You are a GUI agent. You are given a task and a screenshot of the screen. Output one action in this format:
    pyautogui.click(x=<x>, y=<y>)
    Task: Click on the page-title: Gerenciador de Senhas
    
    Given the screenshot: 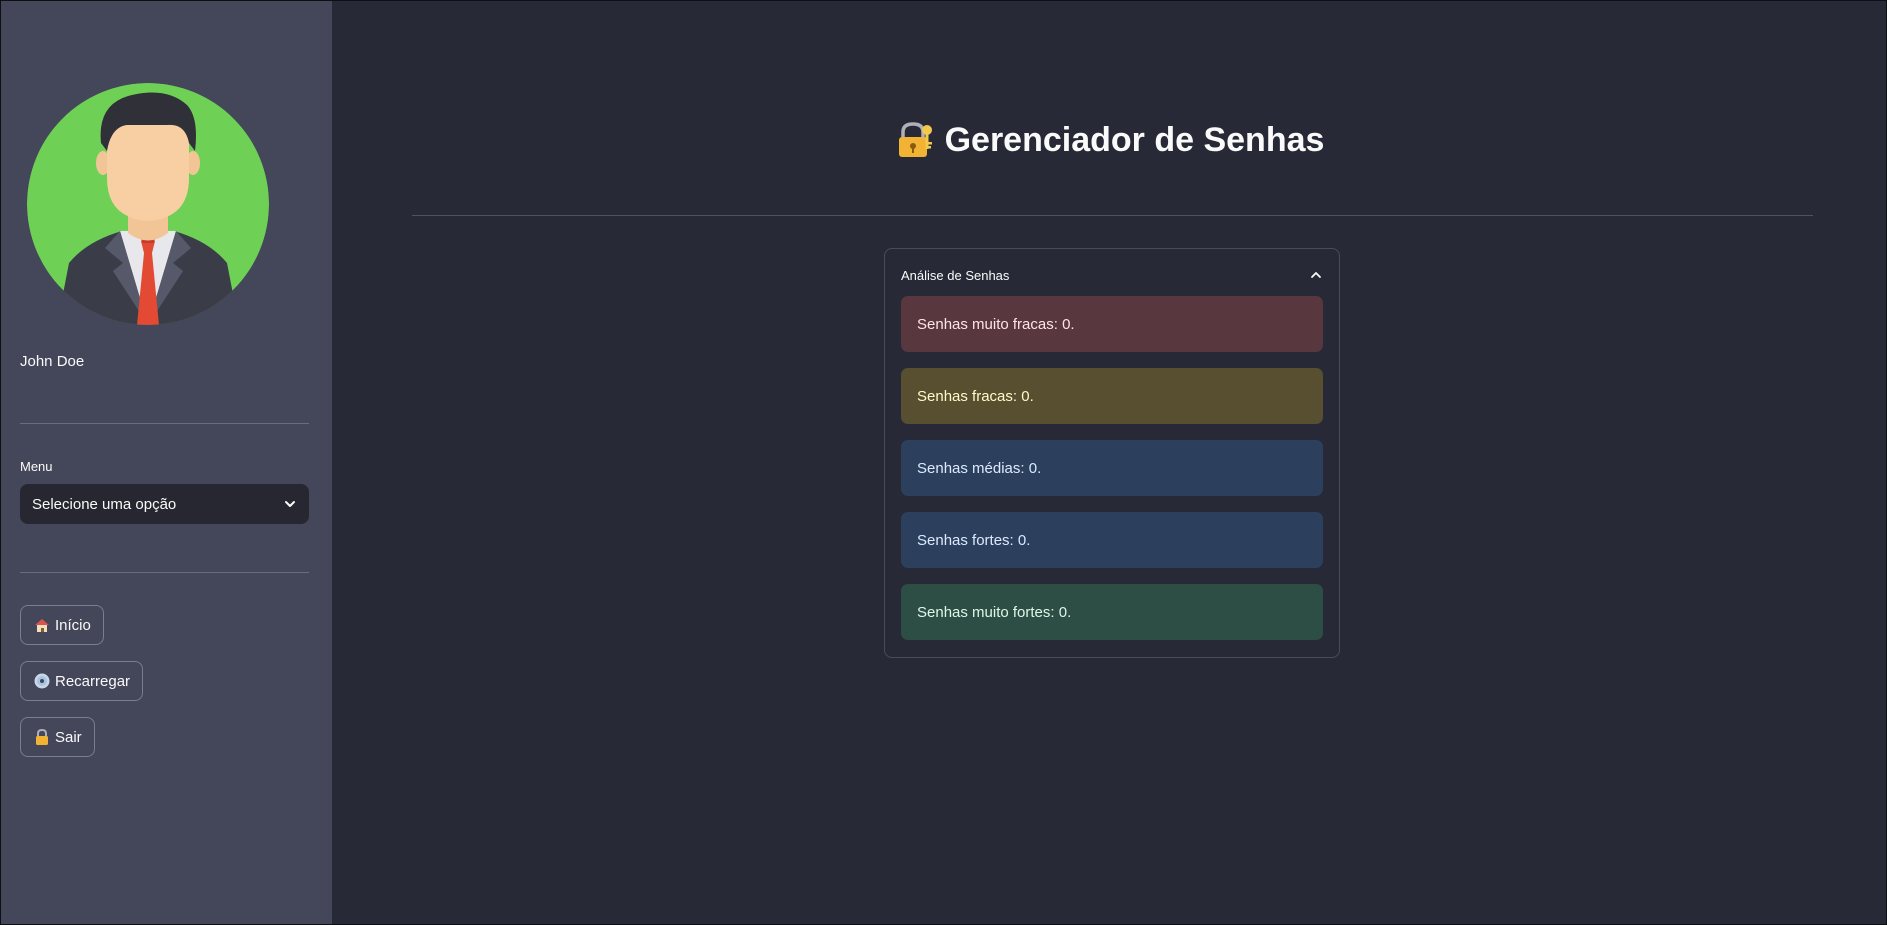 What is the action you would take?
    pyautogui.click(x=1134, y=139)
    